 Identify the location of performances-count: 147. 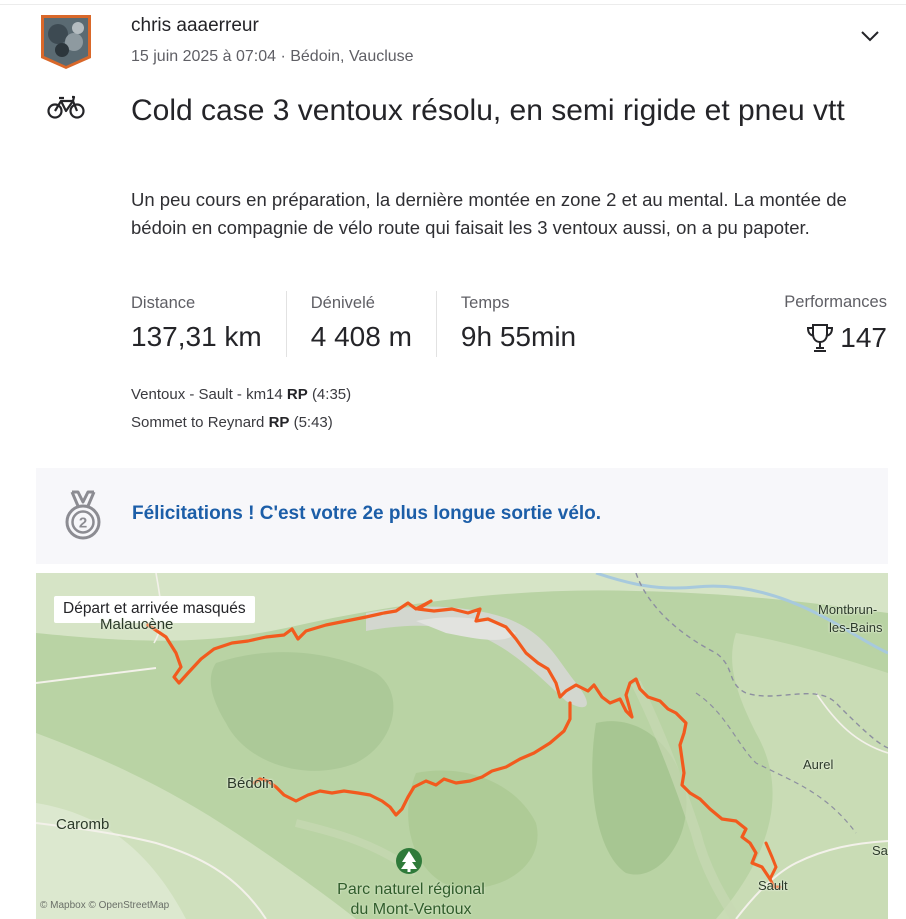
(863, 337).